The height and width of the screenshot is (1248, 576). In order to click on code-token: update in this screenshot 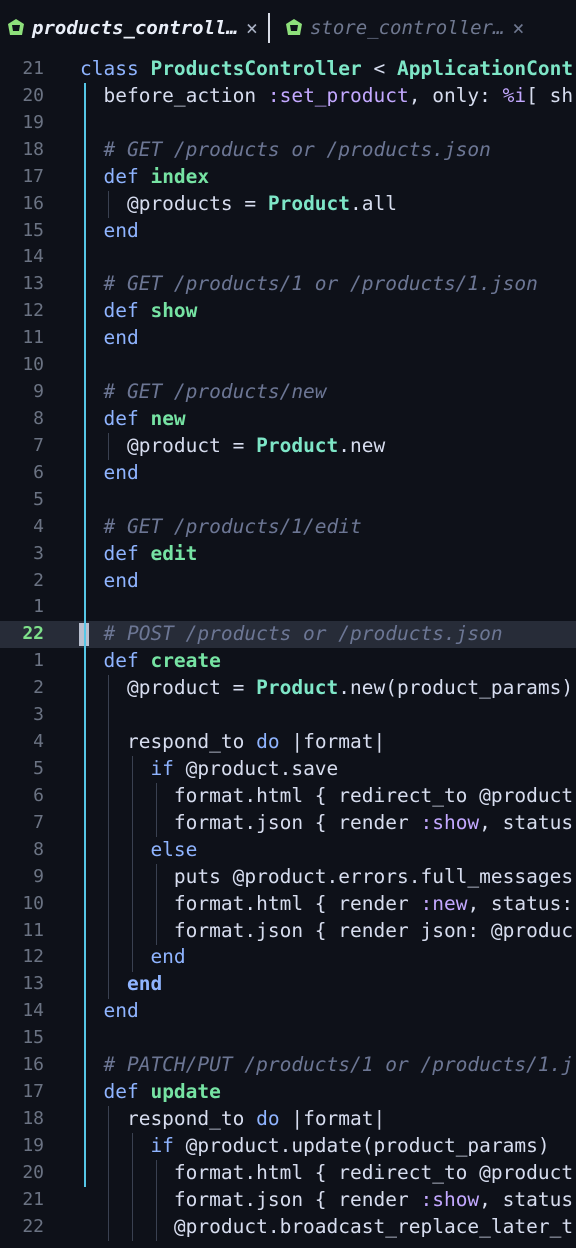, I will do `click(185, 1092)`.